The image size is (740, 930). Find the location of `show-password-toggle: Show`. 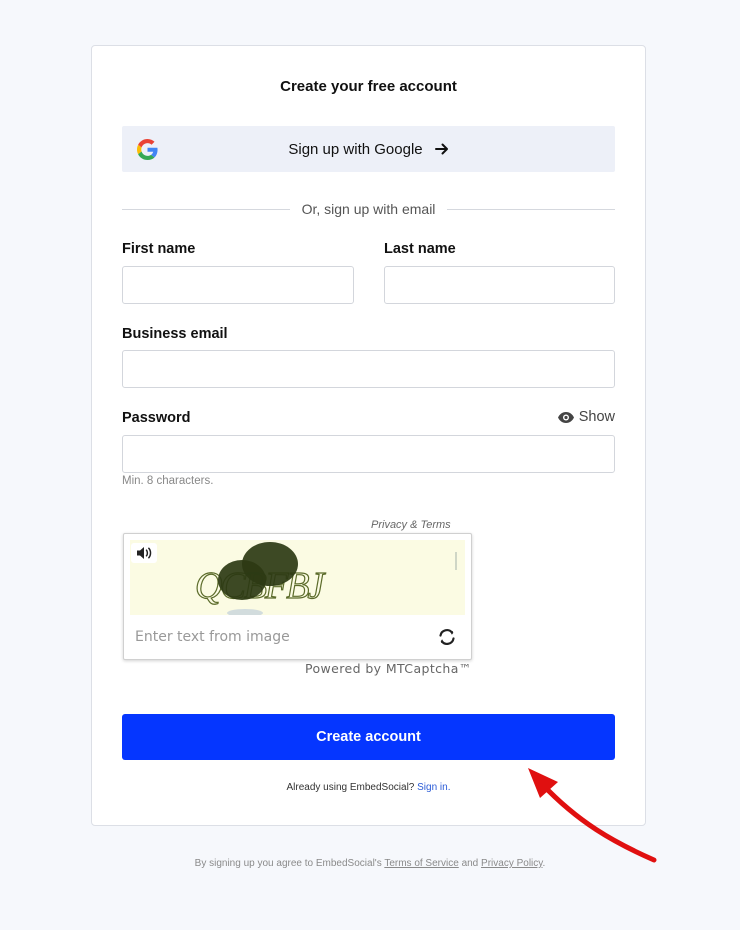

show-password-toggle: Show is located at coordinates (586, 417).